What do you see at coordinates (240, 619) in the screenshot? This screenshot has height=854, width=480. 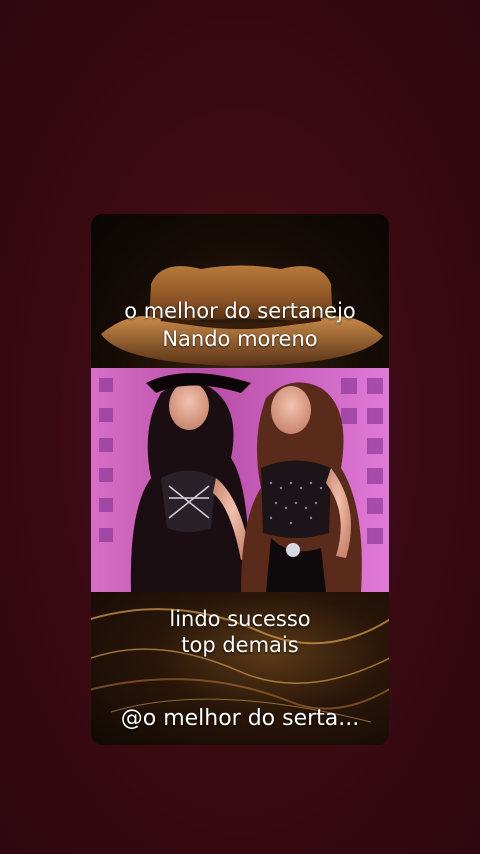 I see `overlay-bottom-line1: lindo sucesso` at bounding box center [240, 619].